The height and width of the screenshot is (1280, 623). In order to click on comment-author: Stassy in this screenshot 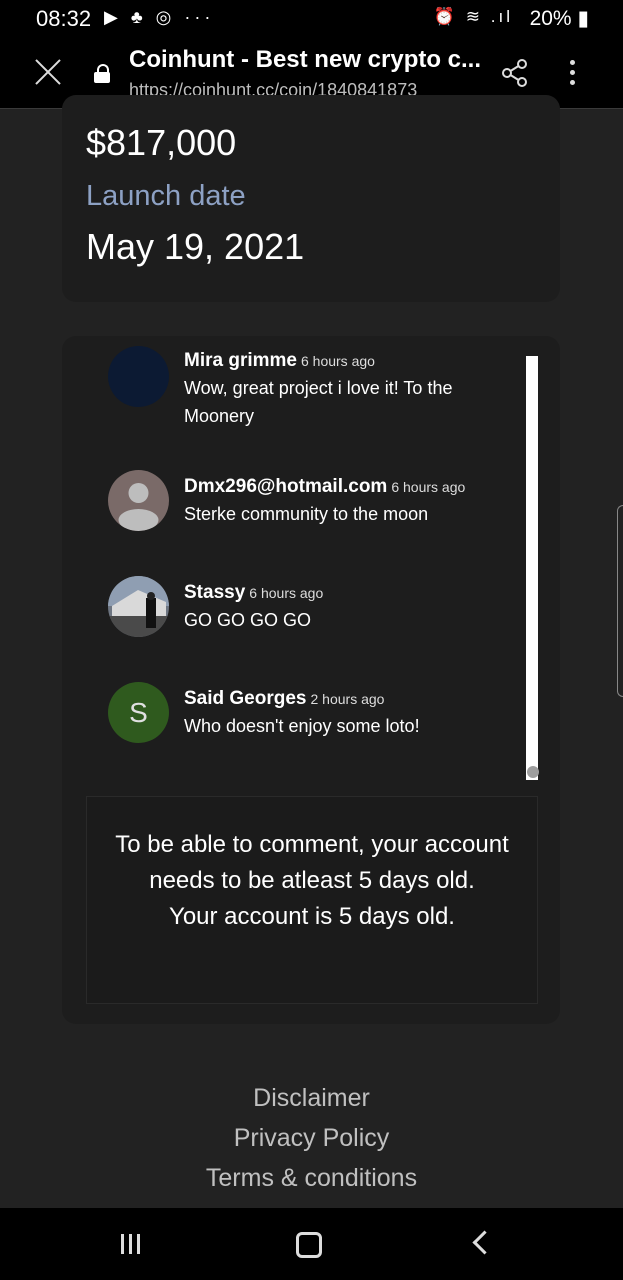, I will do `click(214, 592)`.